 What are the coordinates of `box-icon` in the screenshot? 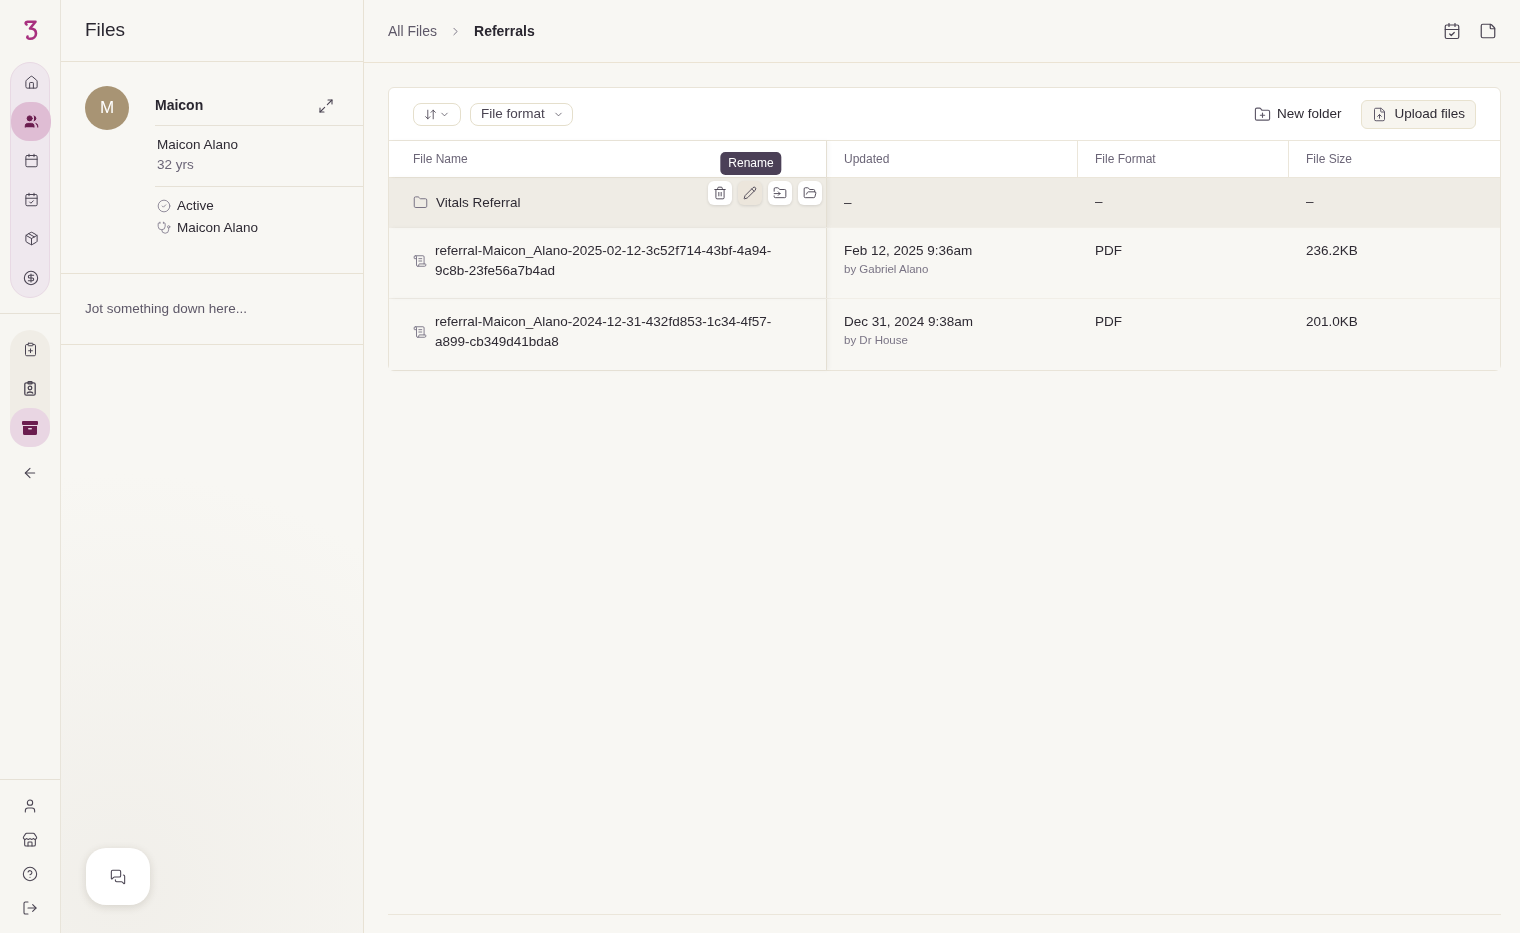 It's located at (31, 238).